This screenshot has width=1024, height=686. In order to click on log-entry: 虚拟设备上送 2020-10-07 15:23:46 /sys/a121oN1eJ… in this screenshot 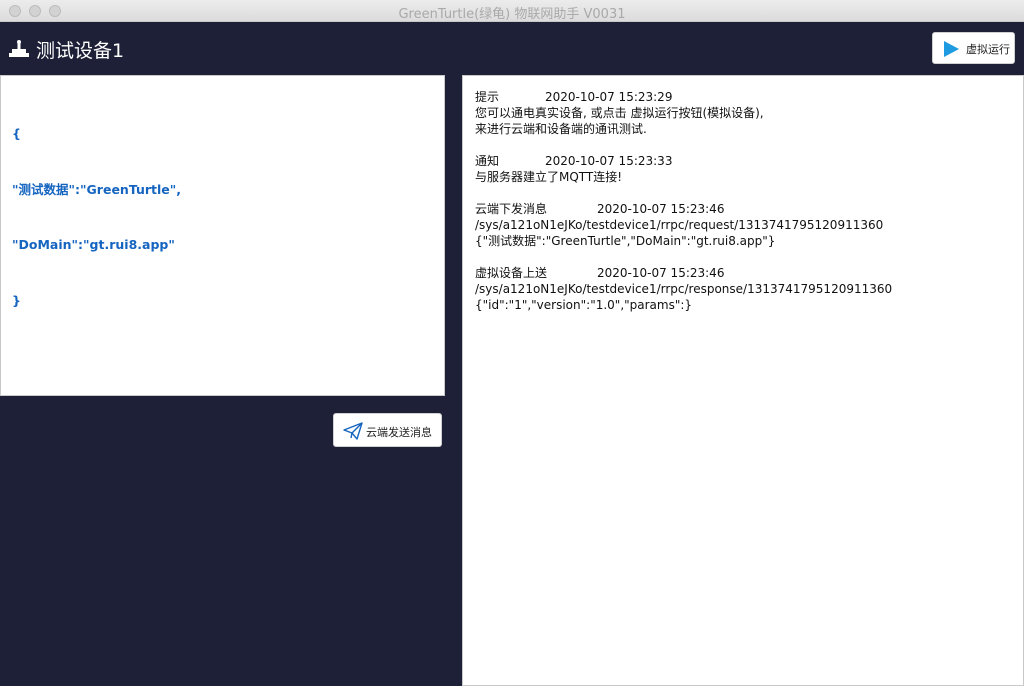, I will do `click(743, 289)`.